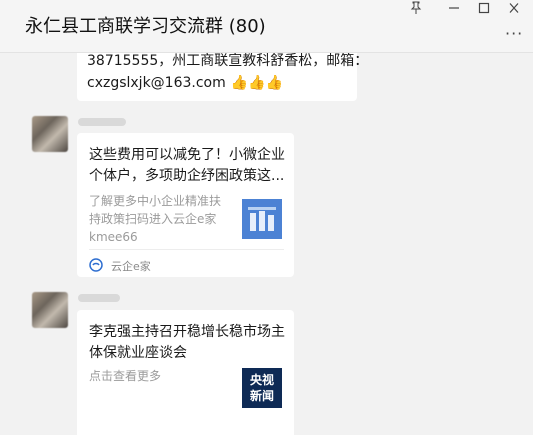 This screenshot has width=533, height=435. I want to click on card-description-line: 点击查看更多, so click(125, 376).